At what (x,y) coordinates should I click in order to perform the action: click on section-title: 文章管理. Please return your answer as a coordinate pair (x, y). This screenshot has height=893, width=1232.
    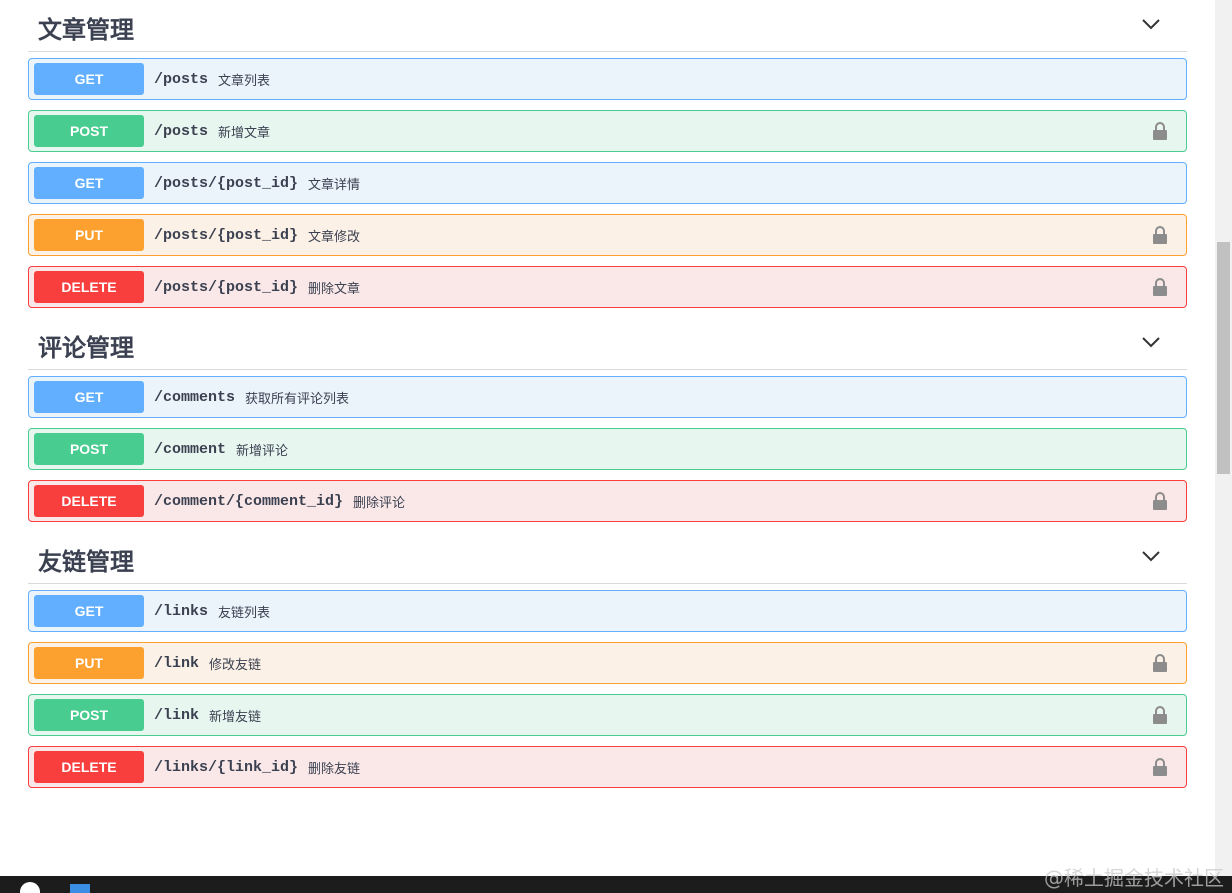
    Looking at the image, I should click on (86, 30).